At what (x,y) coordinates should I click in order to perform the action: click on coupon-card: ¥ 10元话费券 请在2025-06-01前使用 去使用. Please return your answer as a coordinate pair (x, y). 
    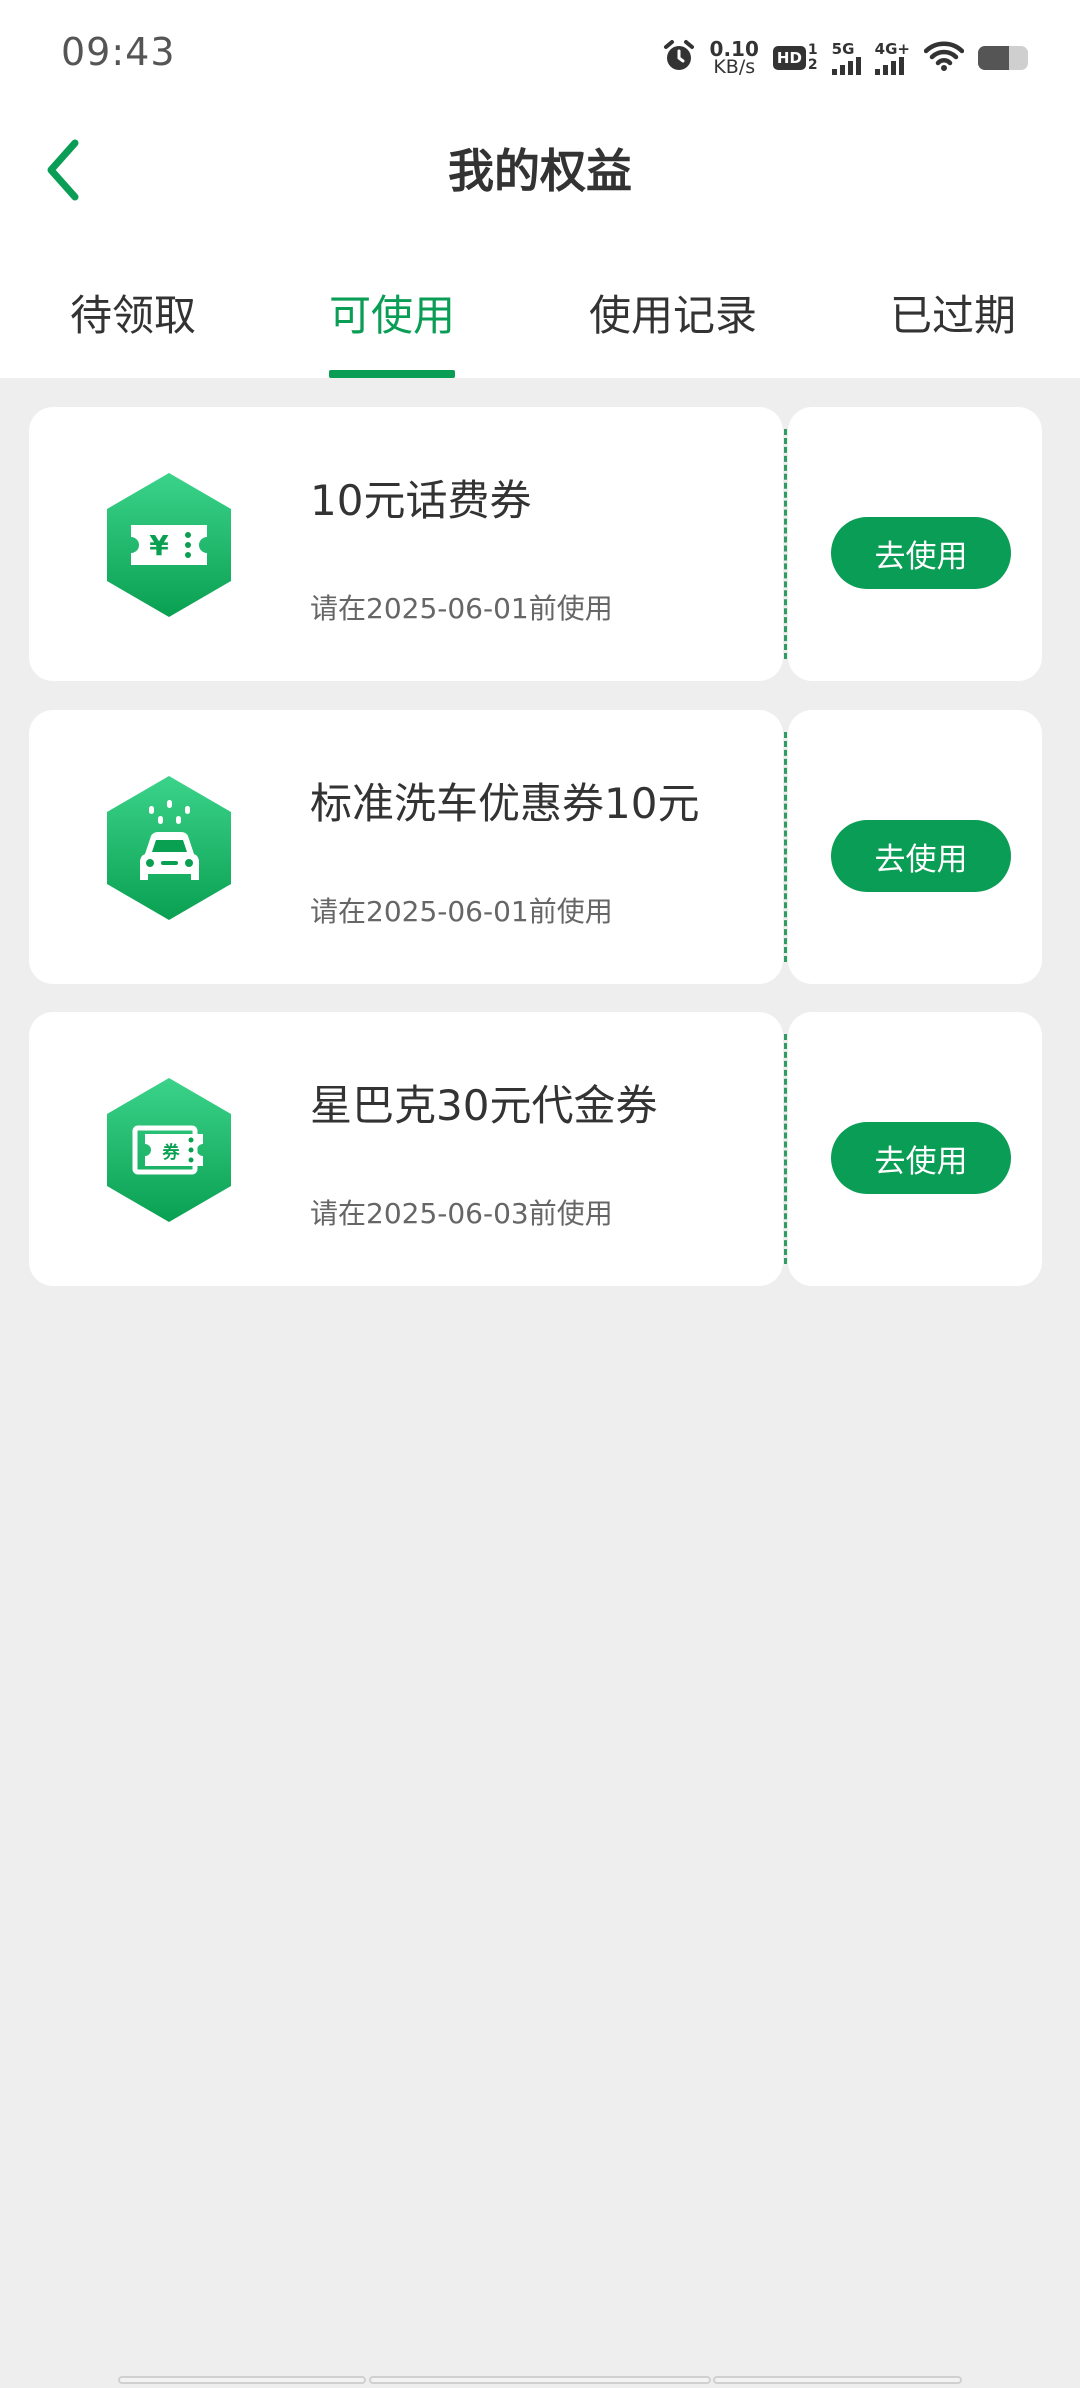
    Looking at the image, I should click on (535, 544).